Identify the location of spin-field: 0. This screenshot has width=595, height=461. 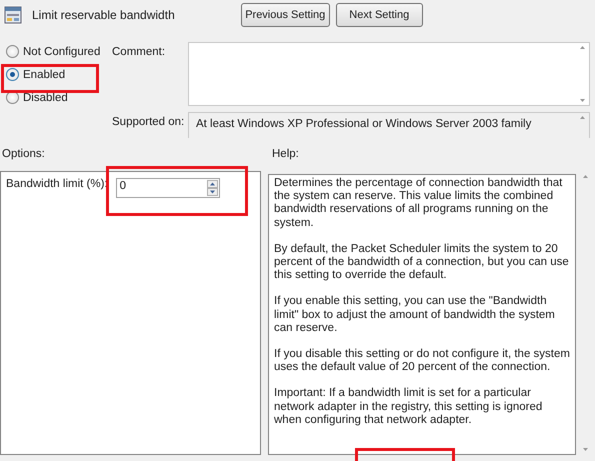
(168, 188).